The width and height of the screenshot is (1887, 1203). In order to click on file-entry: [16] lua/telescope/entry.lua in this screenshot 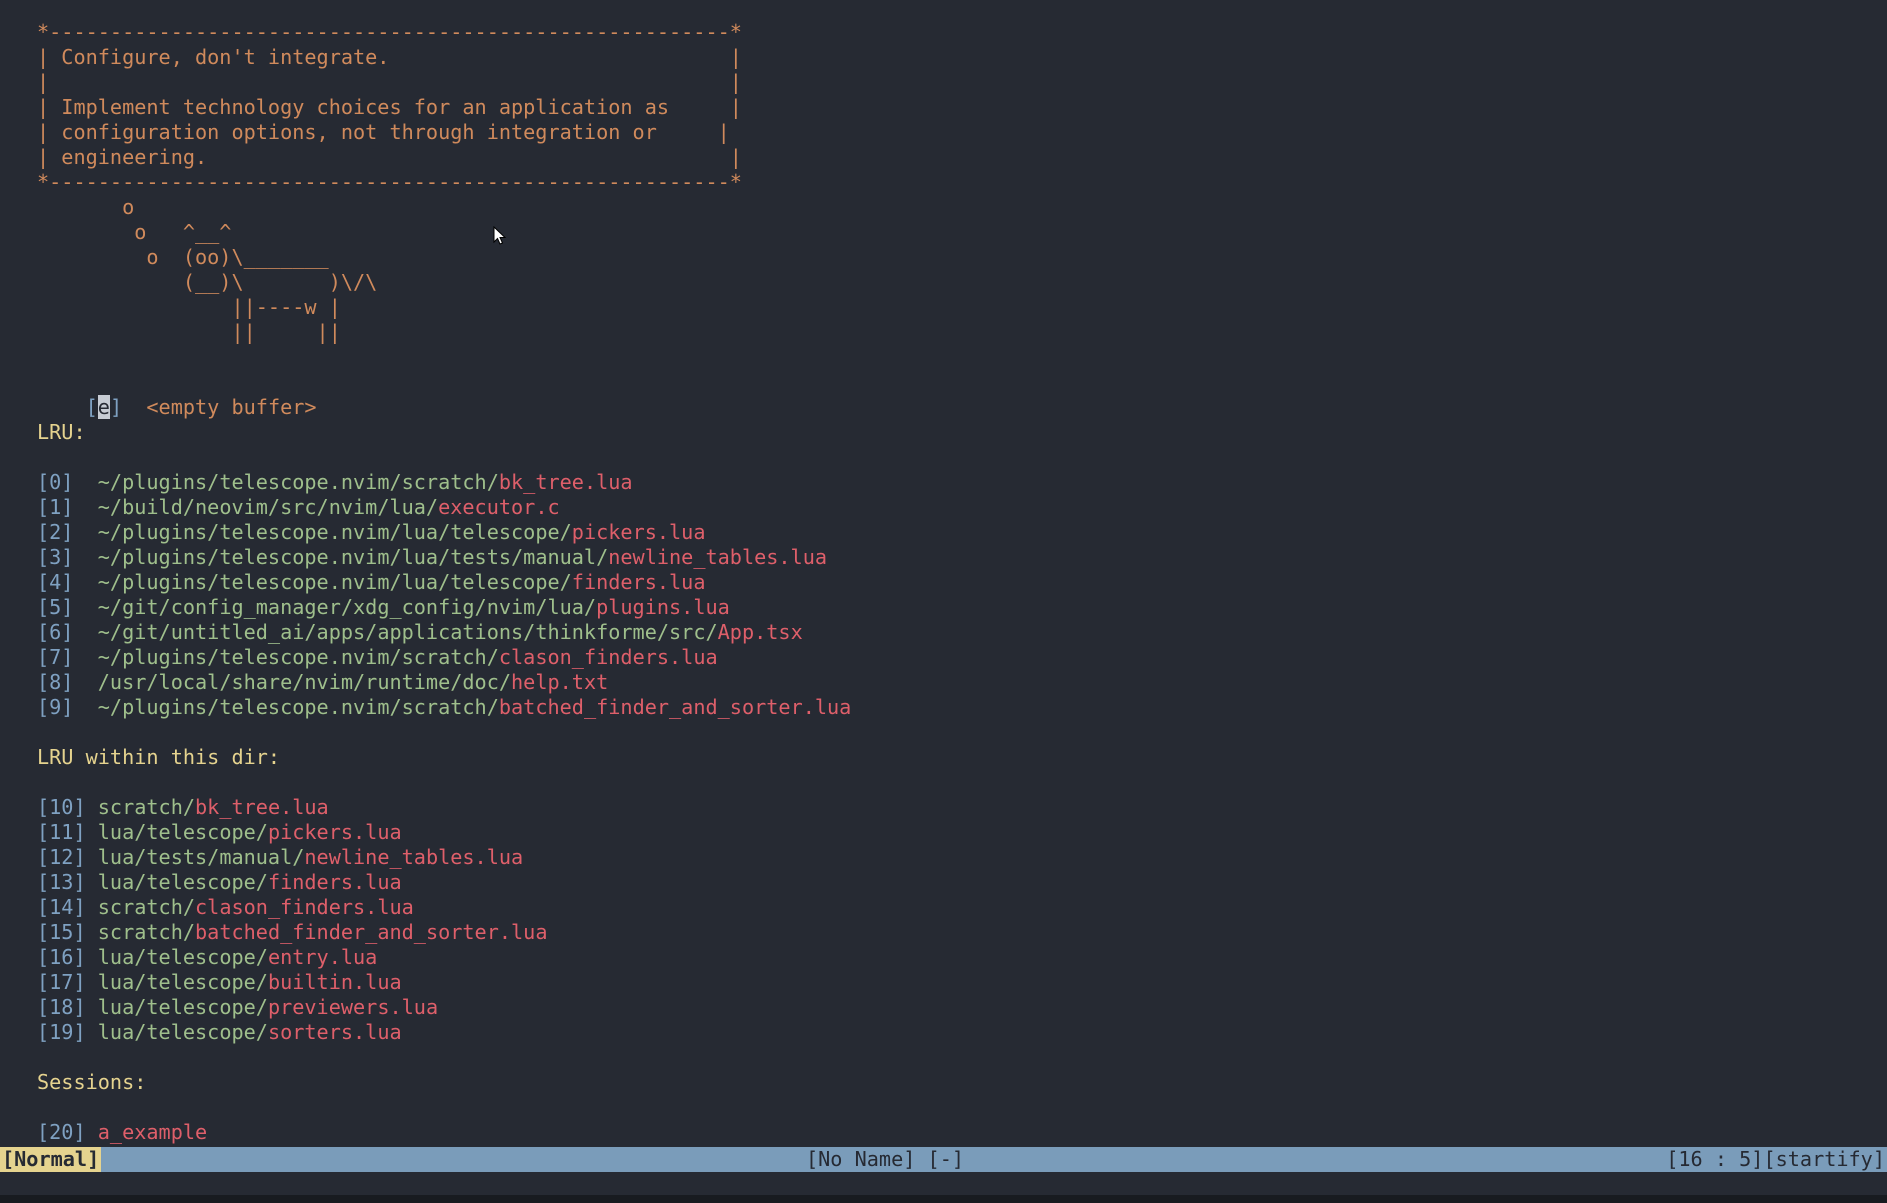, I will do `click(207, 957)`.